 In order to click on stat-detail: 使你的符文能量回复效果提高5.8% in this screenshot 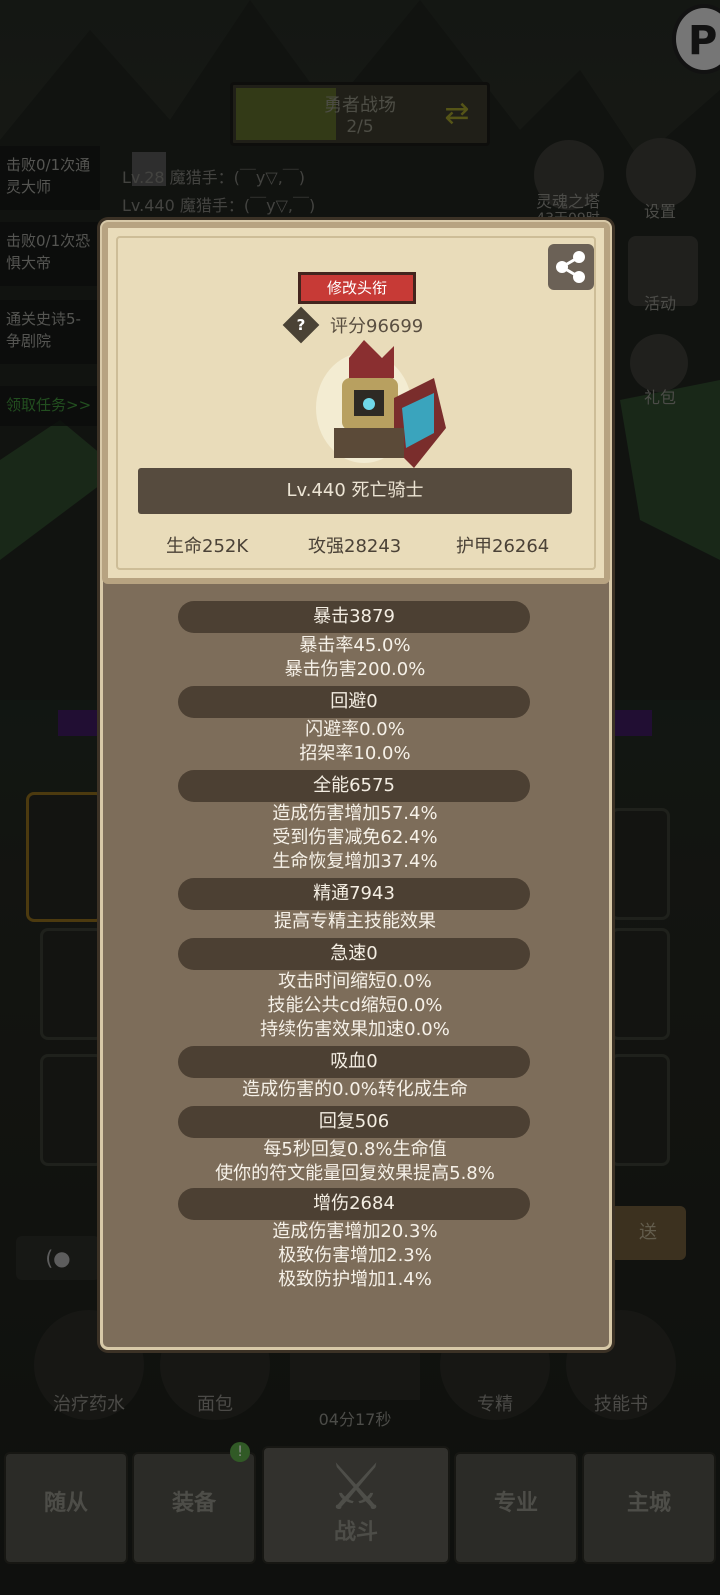, I will do `click(355, 1173)`.